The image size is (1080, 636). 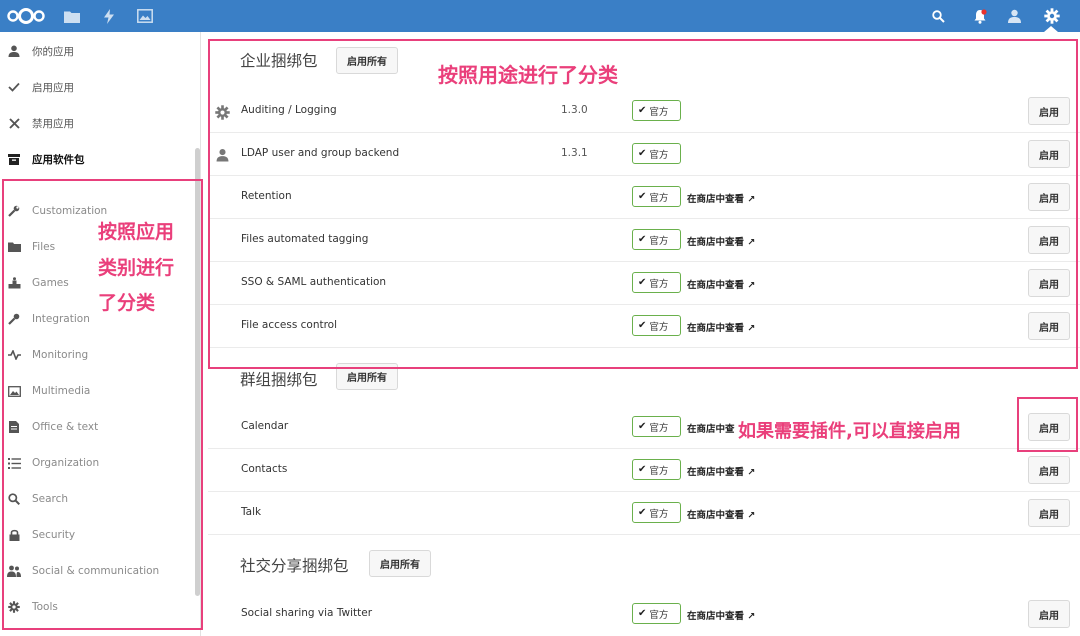 What do you see at coordinates (45, 607) in the screenshot?
I see `sidebar-item-label: Tools` at bounding box center [45, 607].